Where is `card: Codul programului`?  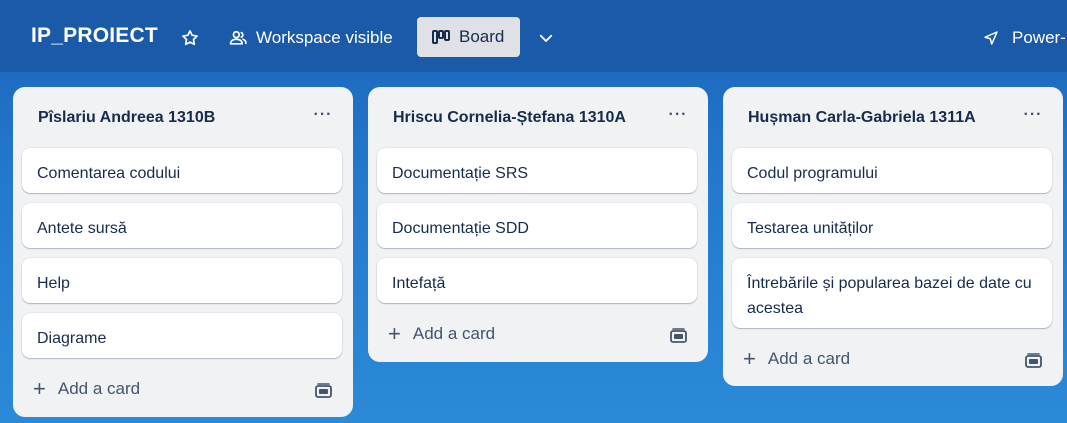 card: Codul programului is located at coordinates (892, 170).